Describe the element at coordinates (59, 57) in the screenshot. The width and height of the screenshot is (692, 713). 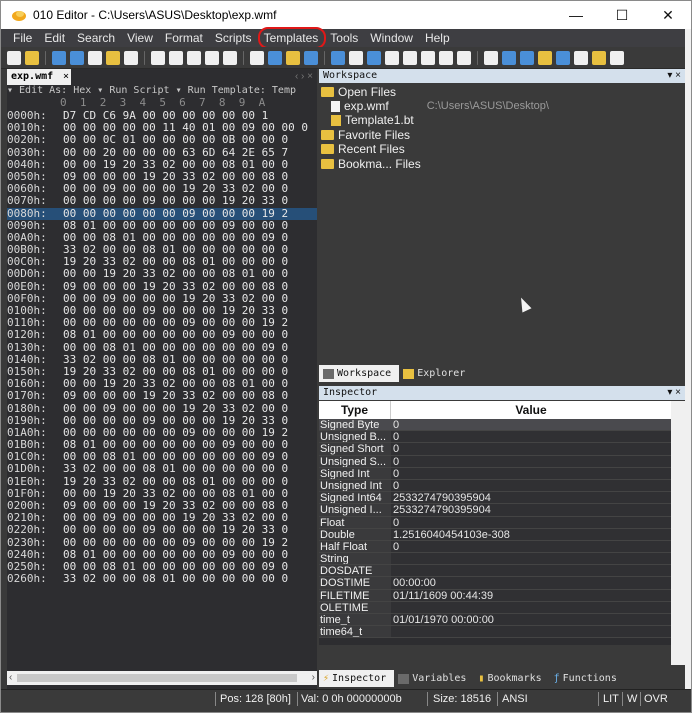
I see `save-icon` at that location.